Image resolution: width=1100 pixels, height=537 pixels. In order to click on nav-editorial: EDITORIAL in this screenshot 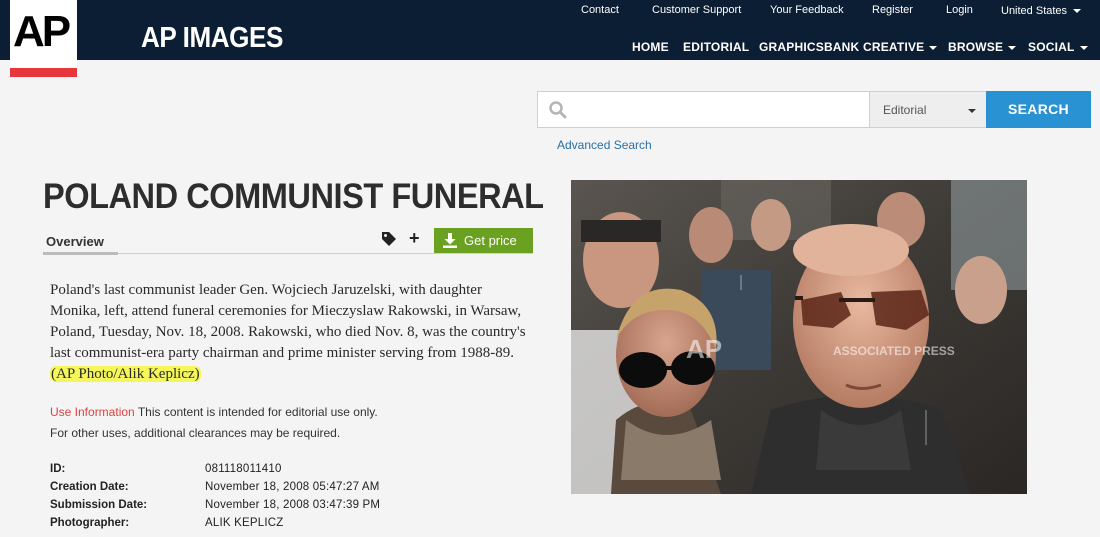, I will do `click(716, 47)`.